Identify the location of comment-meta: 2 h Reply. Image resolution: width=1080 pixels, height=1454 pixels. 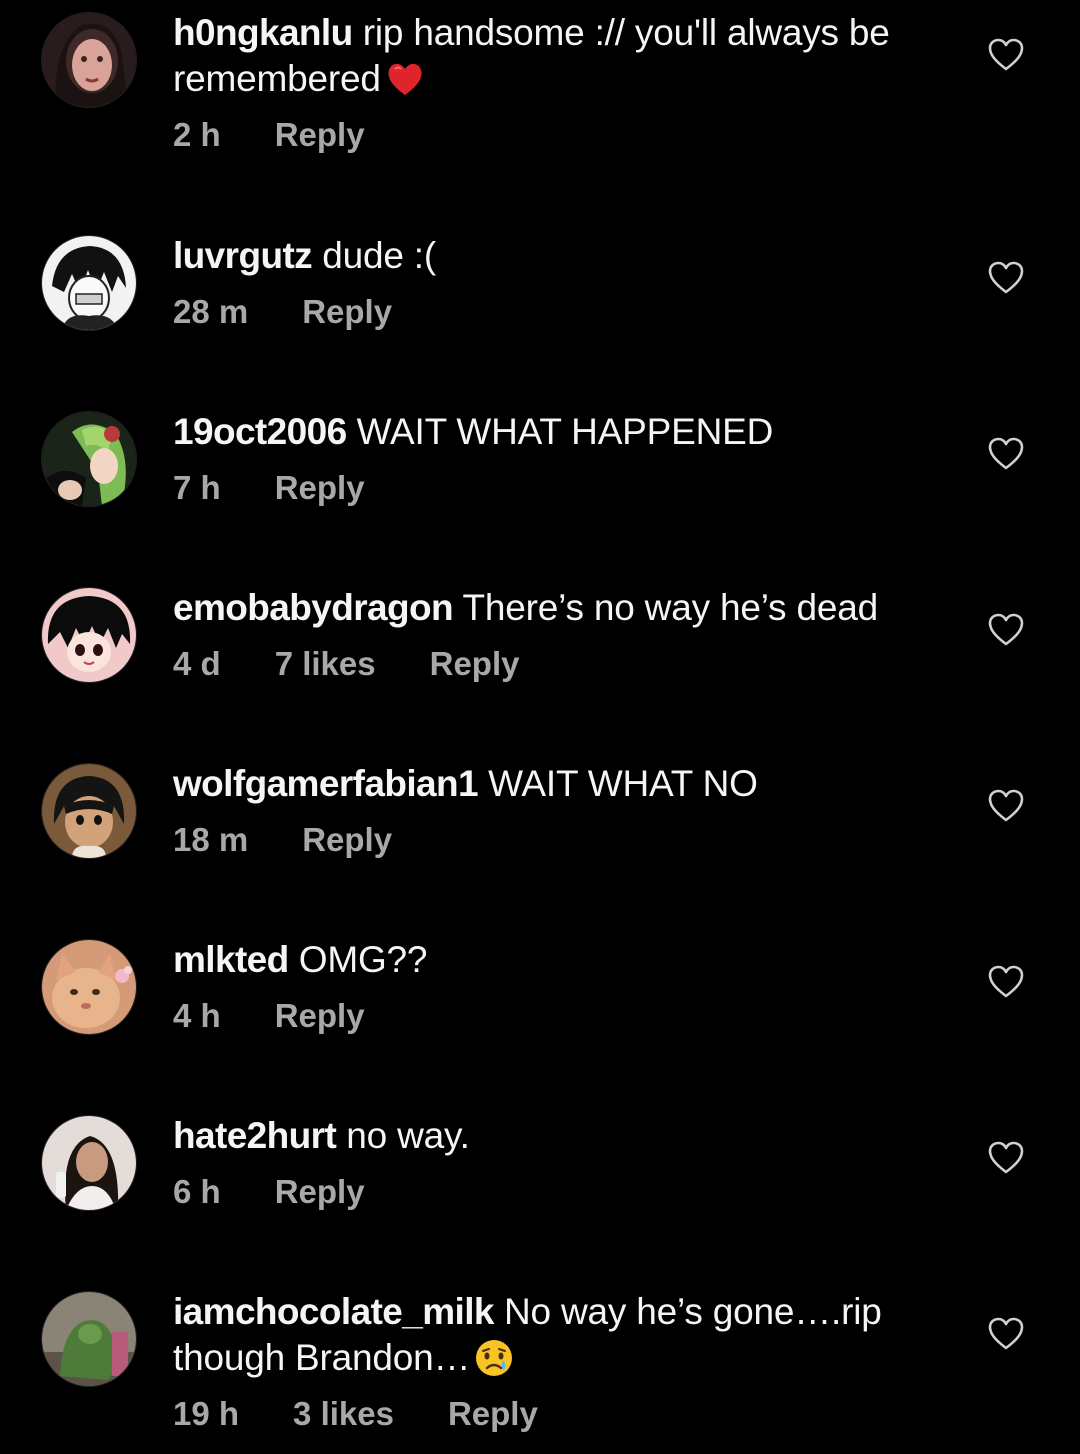
(568, 135).